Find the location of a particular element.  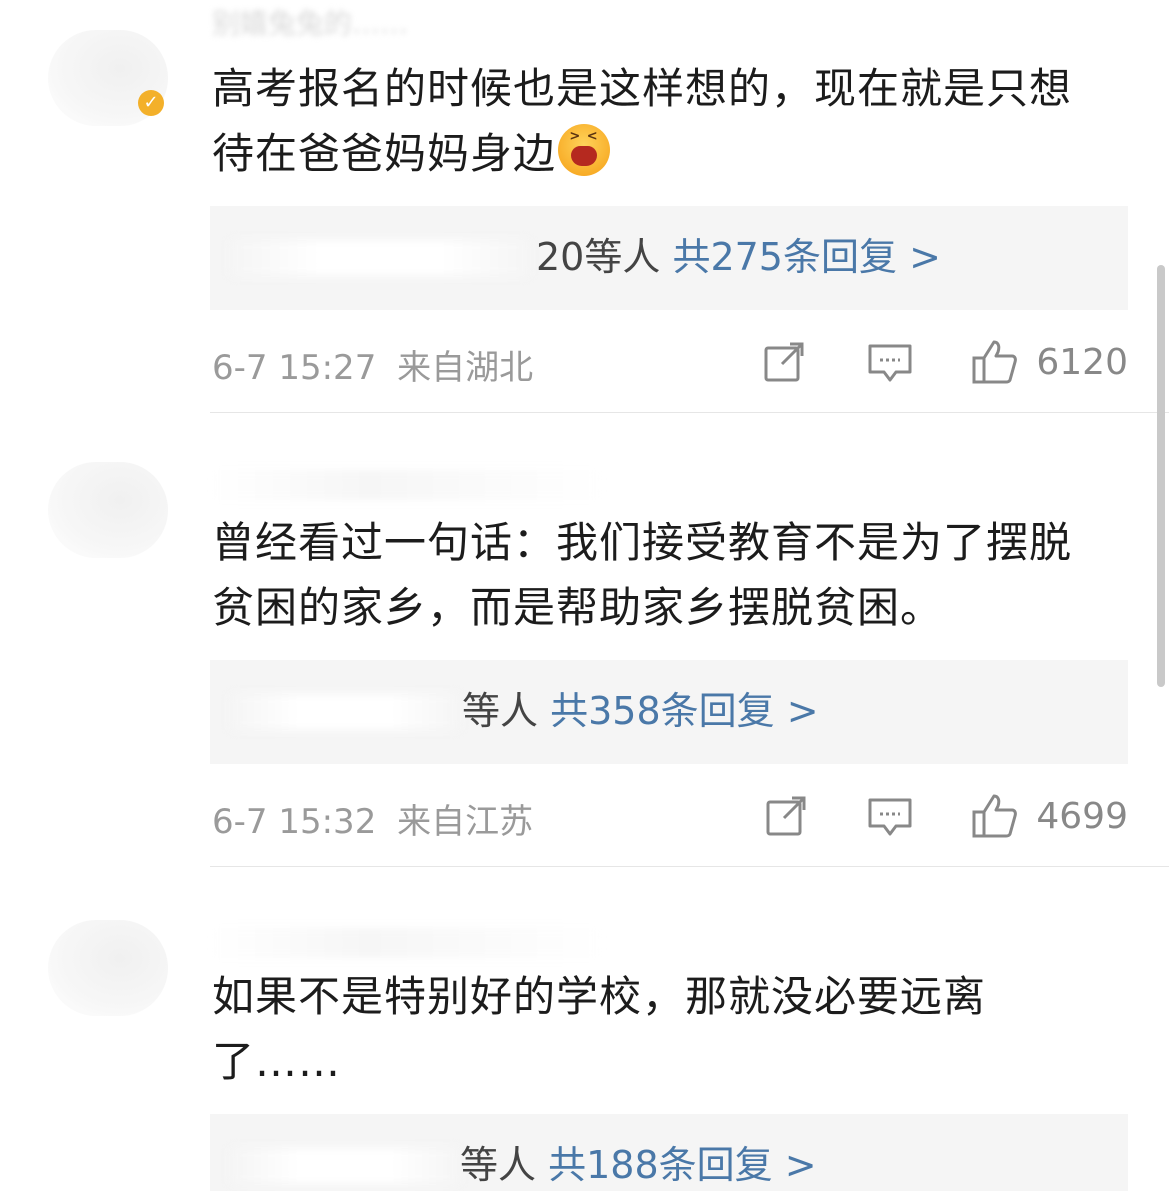

replies-summary: 等人 共188条回复 > is located at coordinates (638, 1165).